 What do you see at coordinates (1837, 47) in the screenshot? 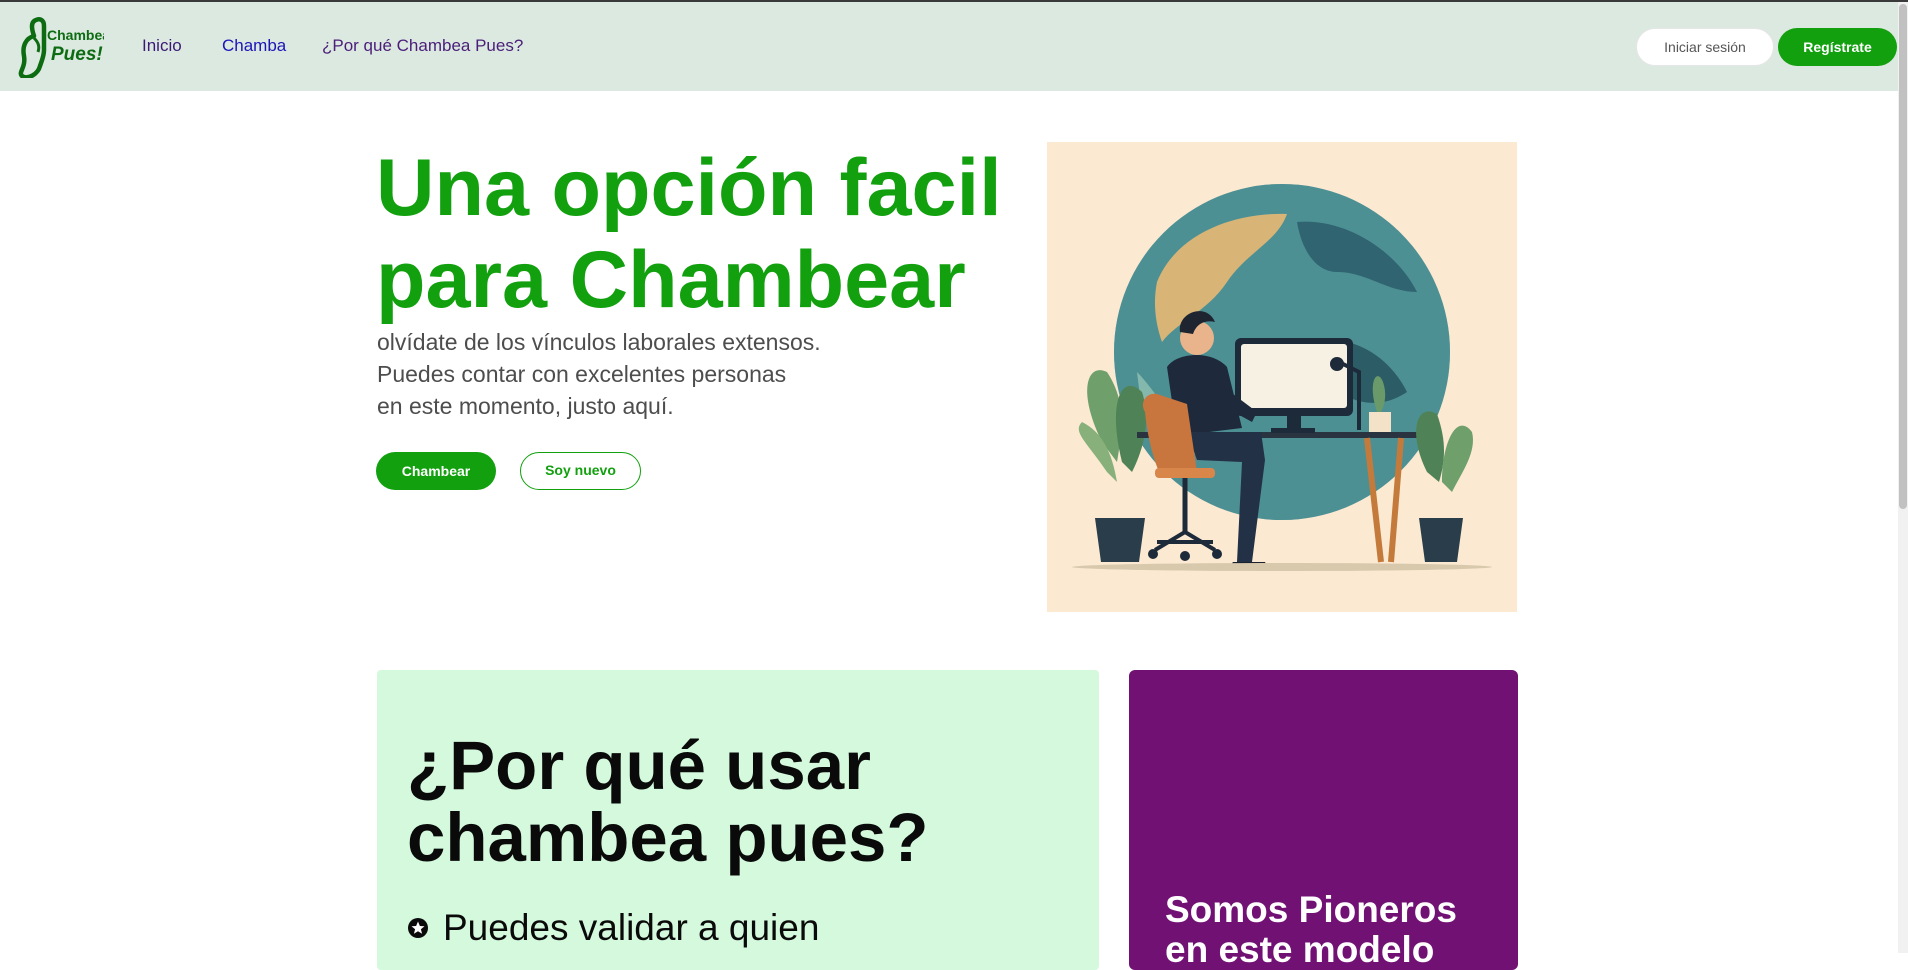
I see `register-button: Regístrate` at bounding box center [1837, 47].